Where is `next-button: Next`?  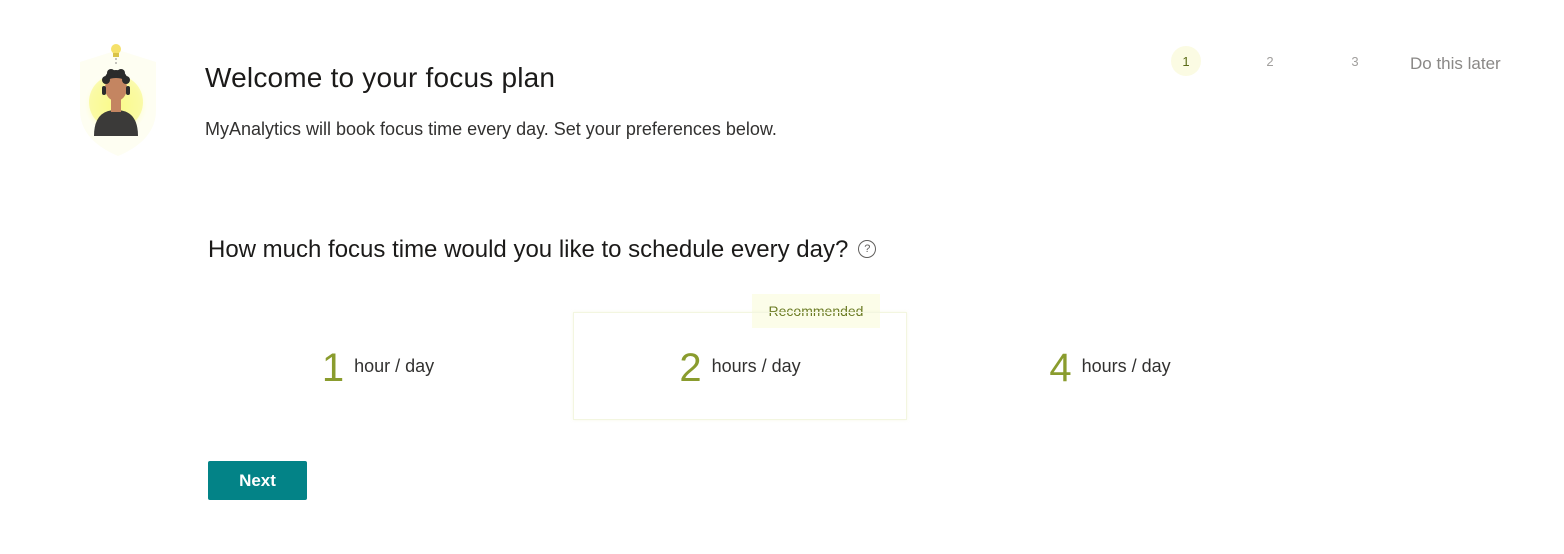
next-button: Next is located at coordinates (257, 480).